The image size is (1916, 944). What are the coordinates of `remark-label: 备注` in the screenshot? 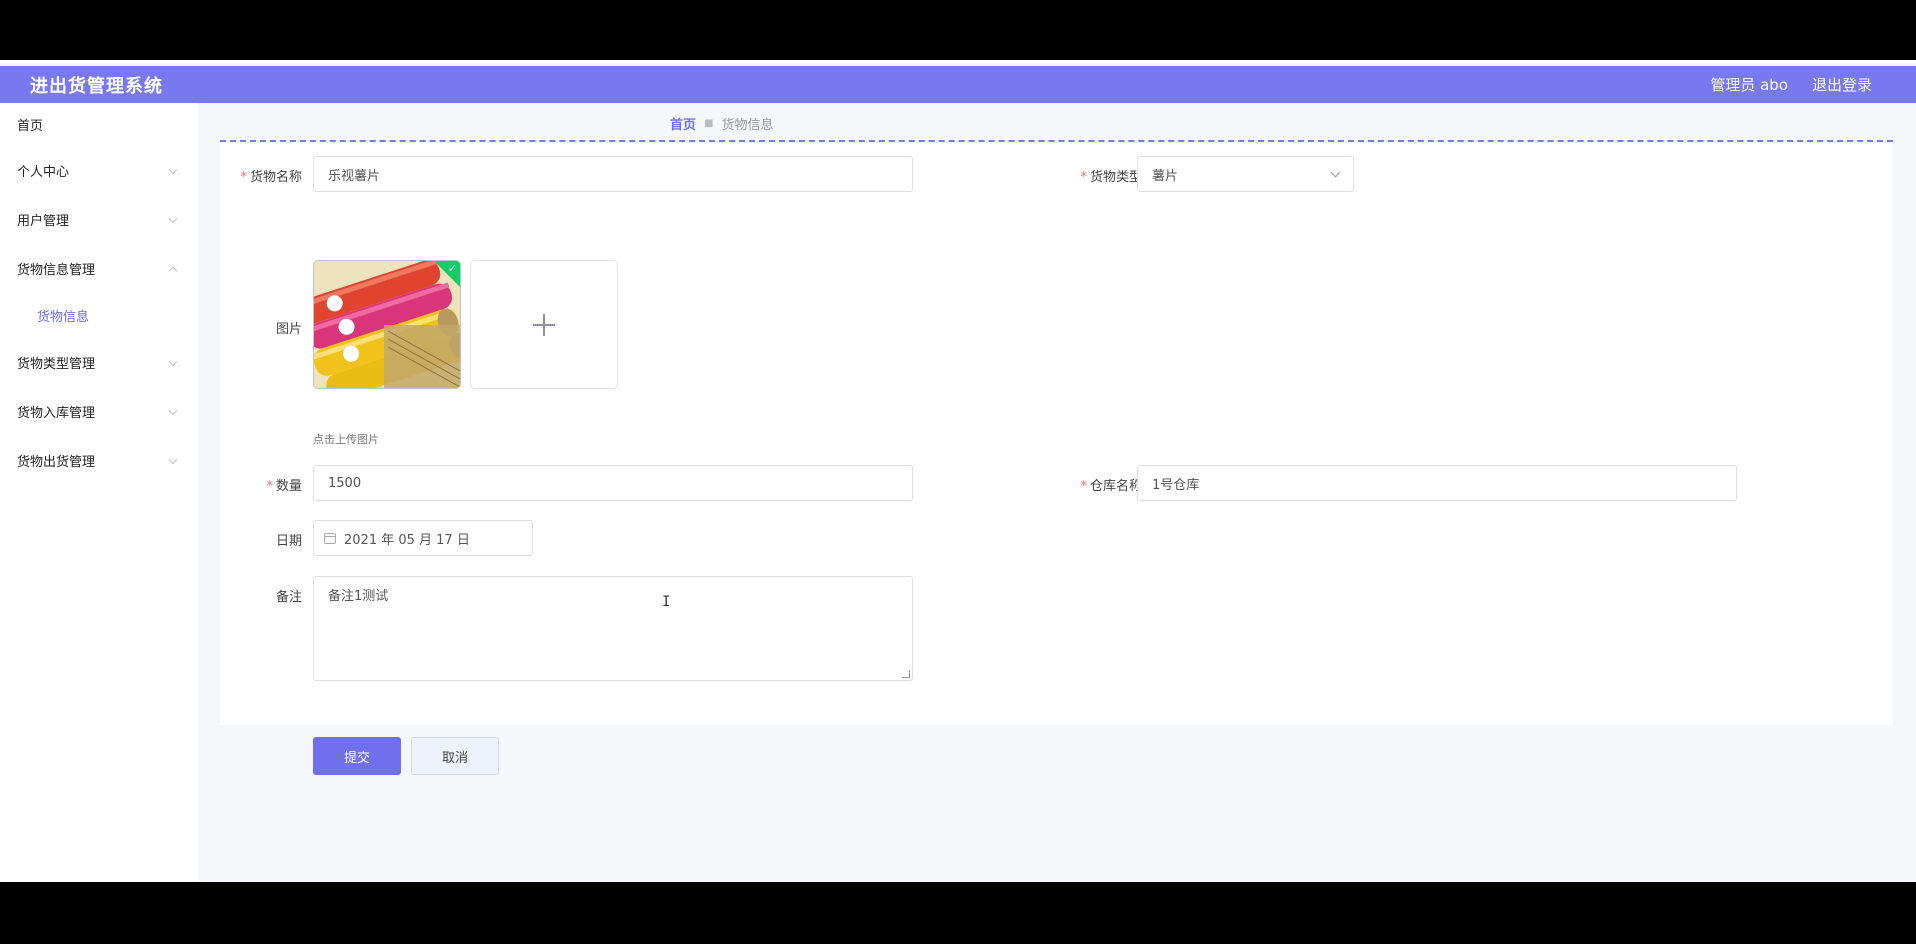 It's located at (288, 597).